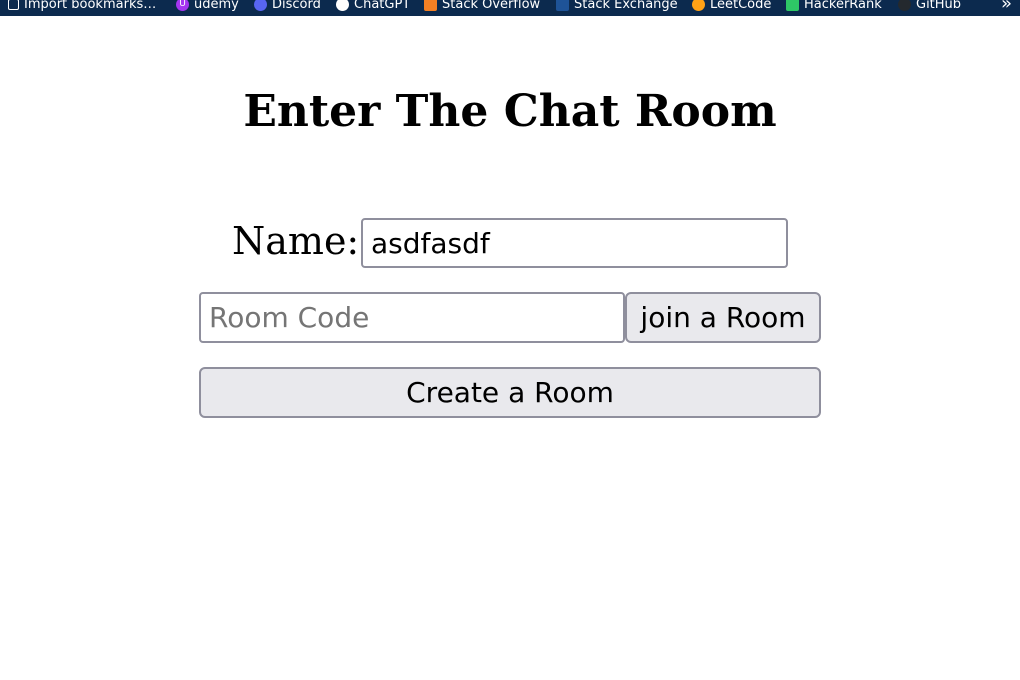 This screenshot has width=1020, height=680. What do you see at coordinates (626, 6) in the screenshot?
I see `bookmark-label: Stack Exchange` at bounding box center [626, 6].